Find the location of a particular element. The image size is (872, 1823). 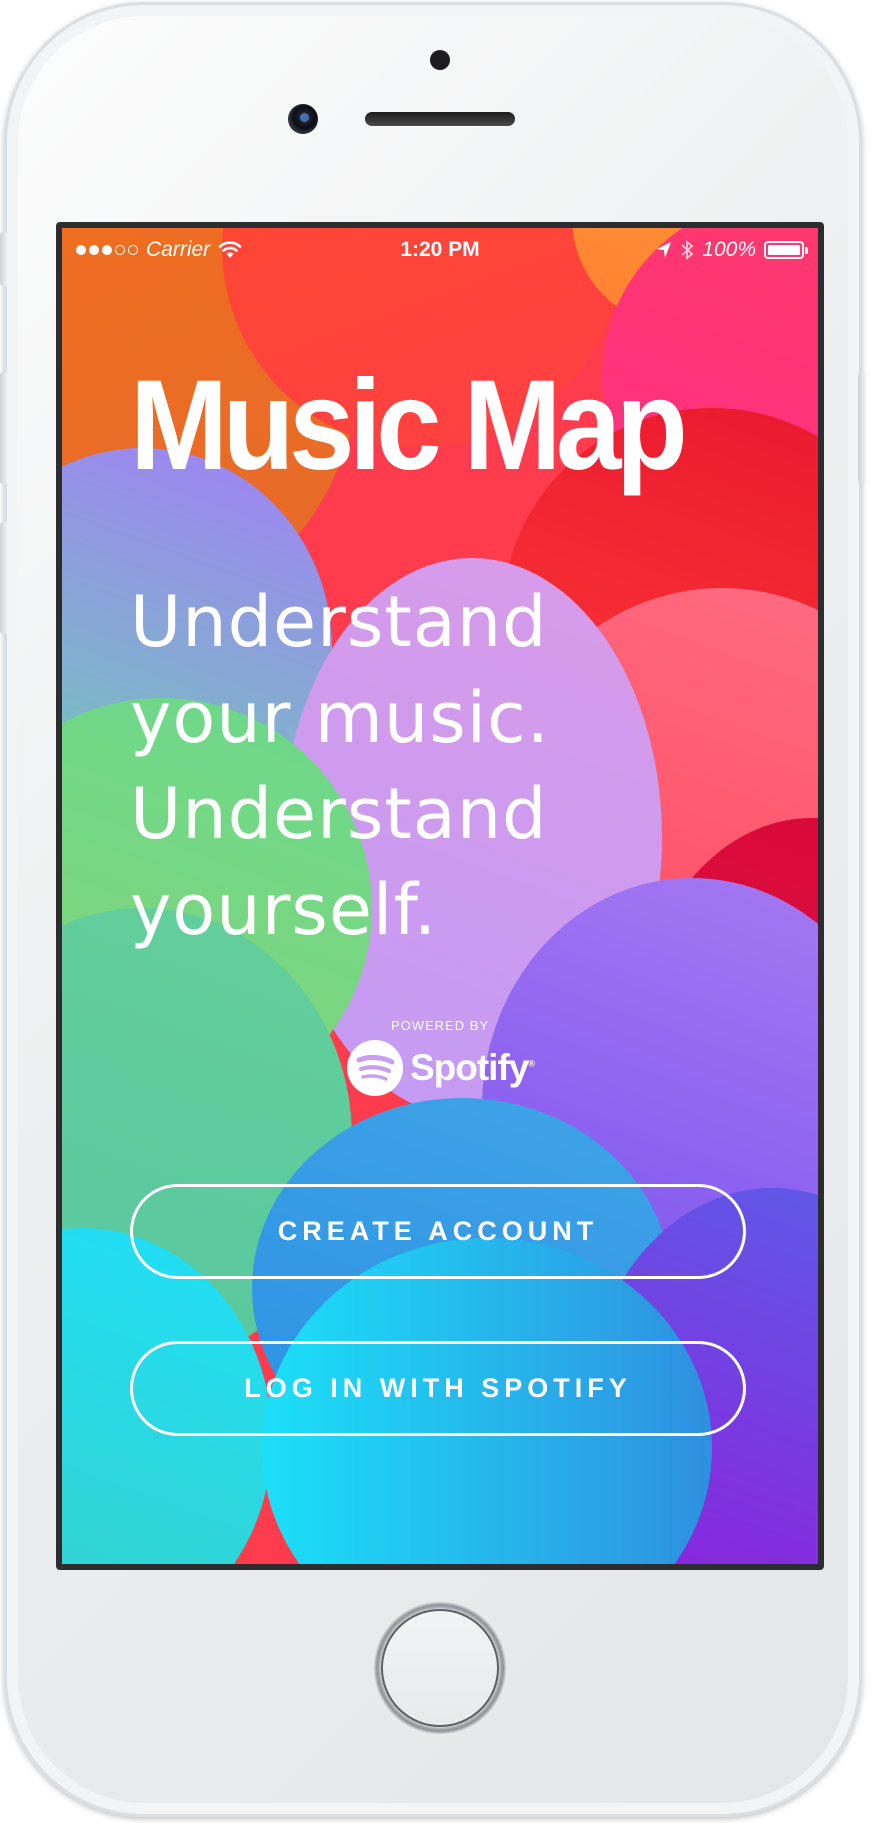

powered-by-label: POWERED BY is located at coordinates (440, 1025).